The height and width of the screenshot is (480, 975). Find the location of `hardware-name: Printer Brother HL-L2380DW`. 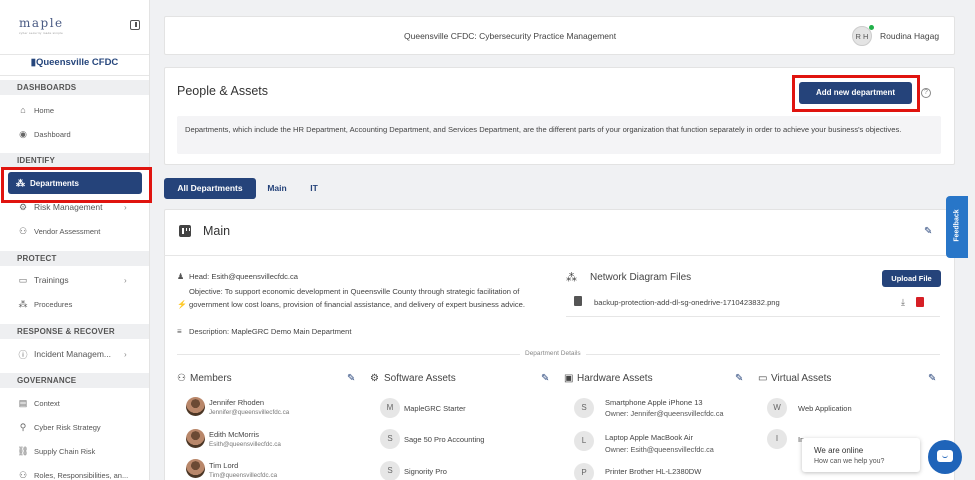

hardware-name: Printer Brother HL-L2380DW is located at coordinates (653, 471).